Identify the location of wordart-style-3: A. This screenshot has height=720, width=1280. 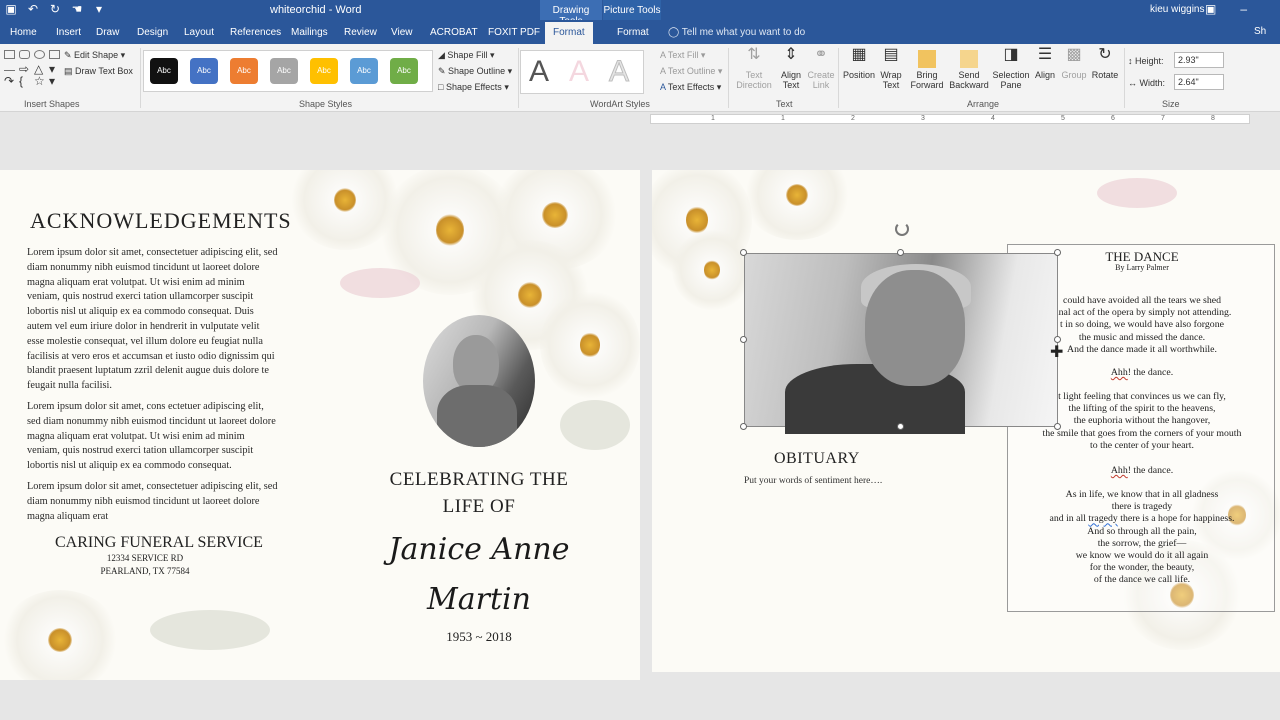
(618, 72).